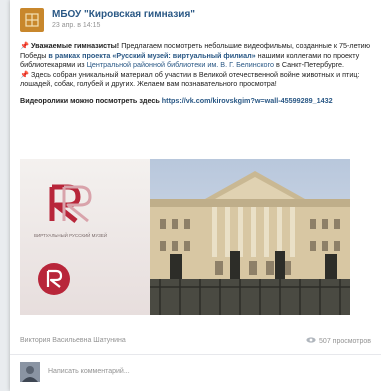 This screenshot has height=391, width=381. Describe the element at coordinates (70, 234) in the screenshot. I see `logo-caption: ВИРТУАЛЬНЫЙ РУССКИЙ МУЗЕЙ` at that location.